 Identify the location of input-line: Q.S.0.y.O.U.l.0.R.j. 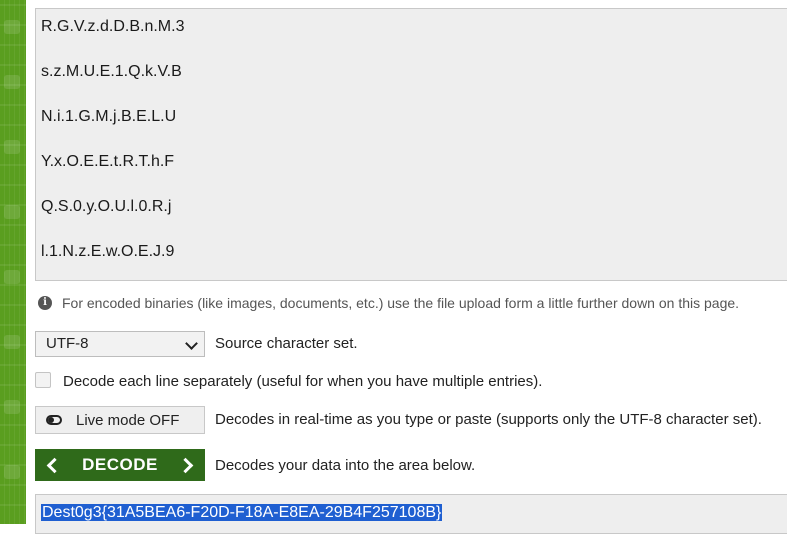
(106, 206).